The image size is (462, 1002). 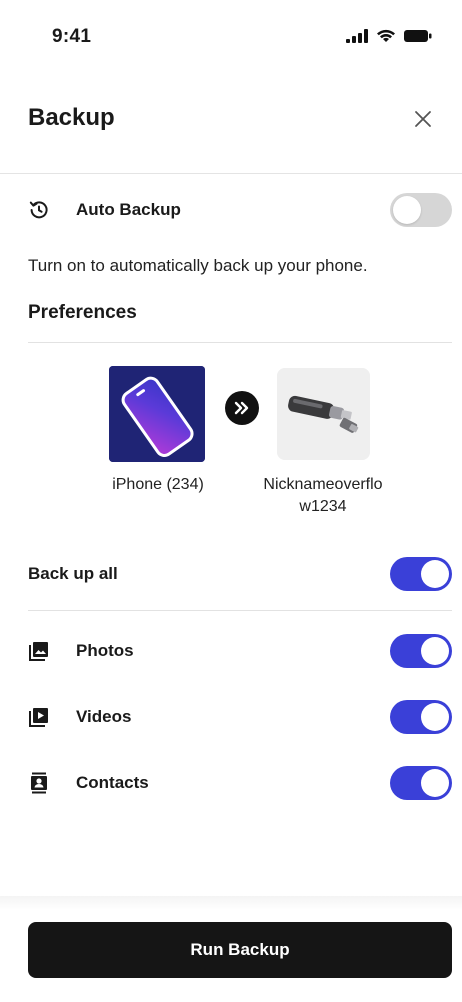 I want to click on status-icons, so click(x=389, y=38).